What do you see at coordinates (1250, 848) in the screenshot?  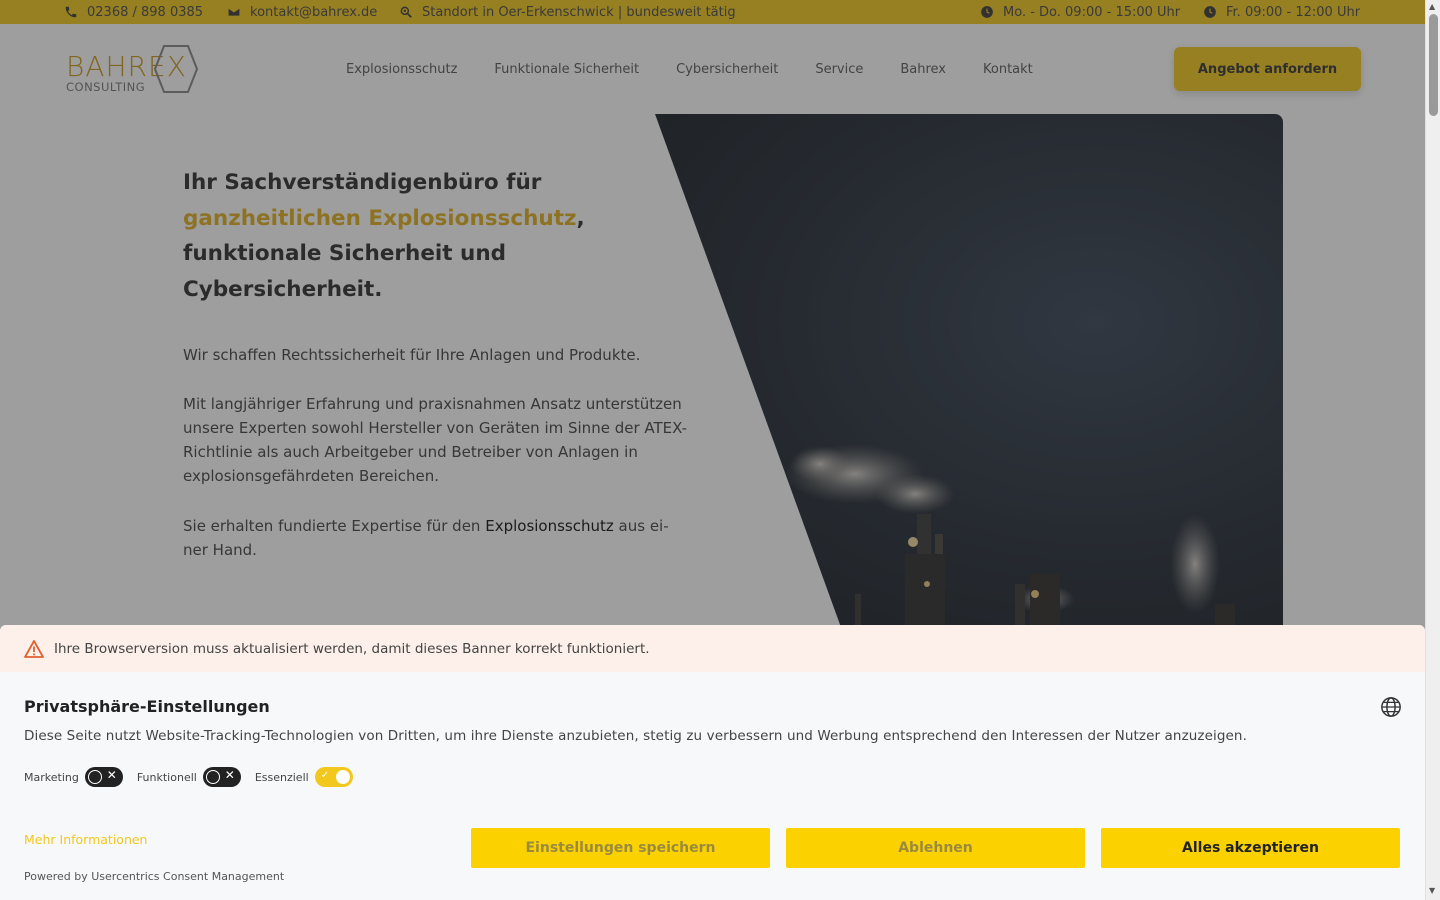 I see `accept-all-button: Alles akzeptieren` at bounding box center [1250, 848].